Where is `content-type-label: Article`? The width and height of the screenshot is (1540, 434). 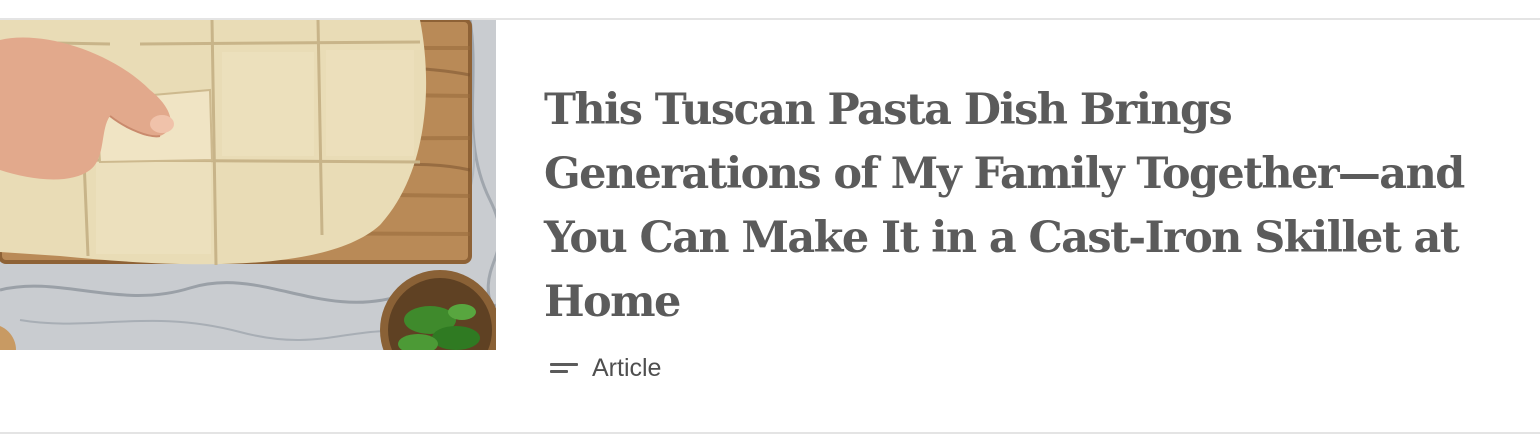 content-type-label: Article is located at coordinates (627, 367).